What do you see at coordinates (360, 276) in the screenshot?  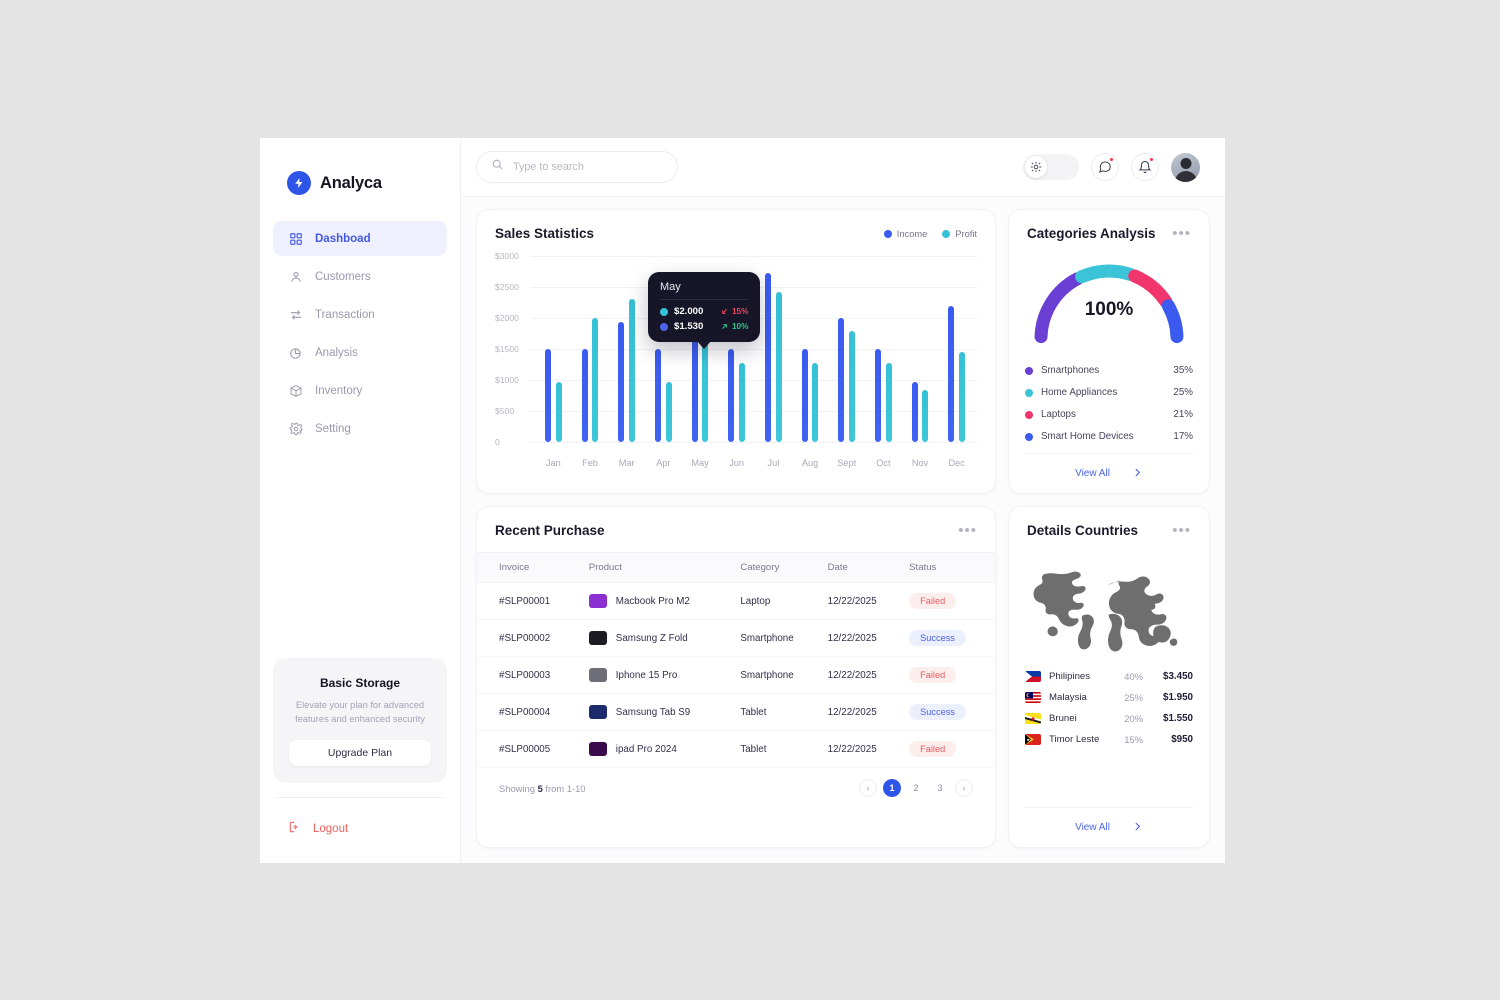 I see `sidebar-item-customers: Customers` at bounding box center [360, 276].